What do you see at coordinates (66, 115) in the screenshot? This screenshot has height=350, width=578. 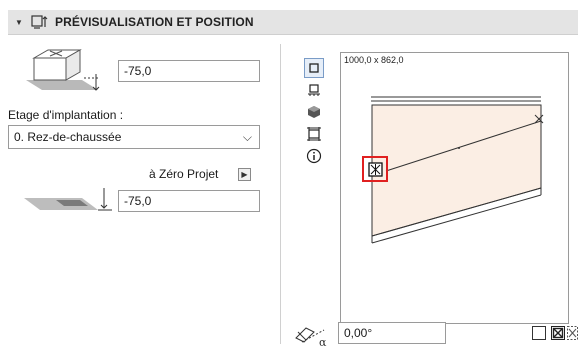 I see `story-label: Etage d'implantation :` at bounding box center [66, 115].